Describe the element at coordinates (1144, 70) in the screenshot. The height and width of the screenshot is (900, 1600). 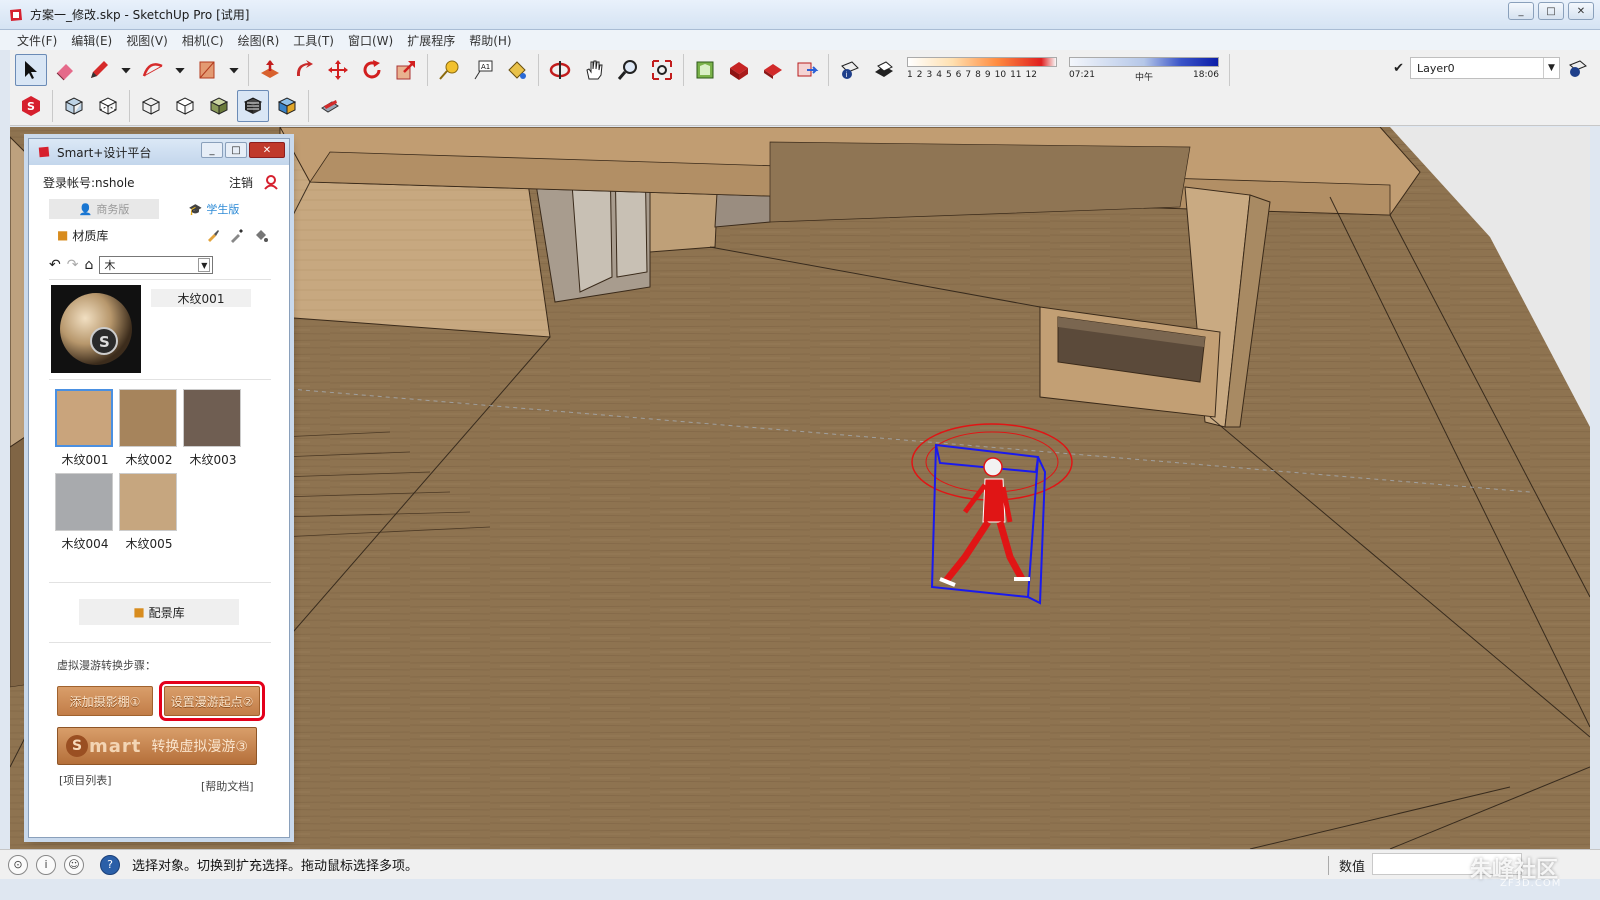
I see `shadow-time-slider: 07:21 中午 18:06` at that location.